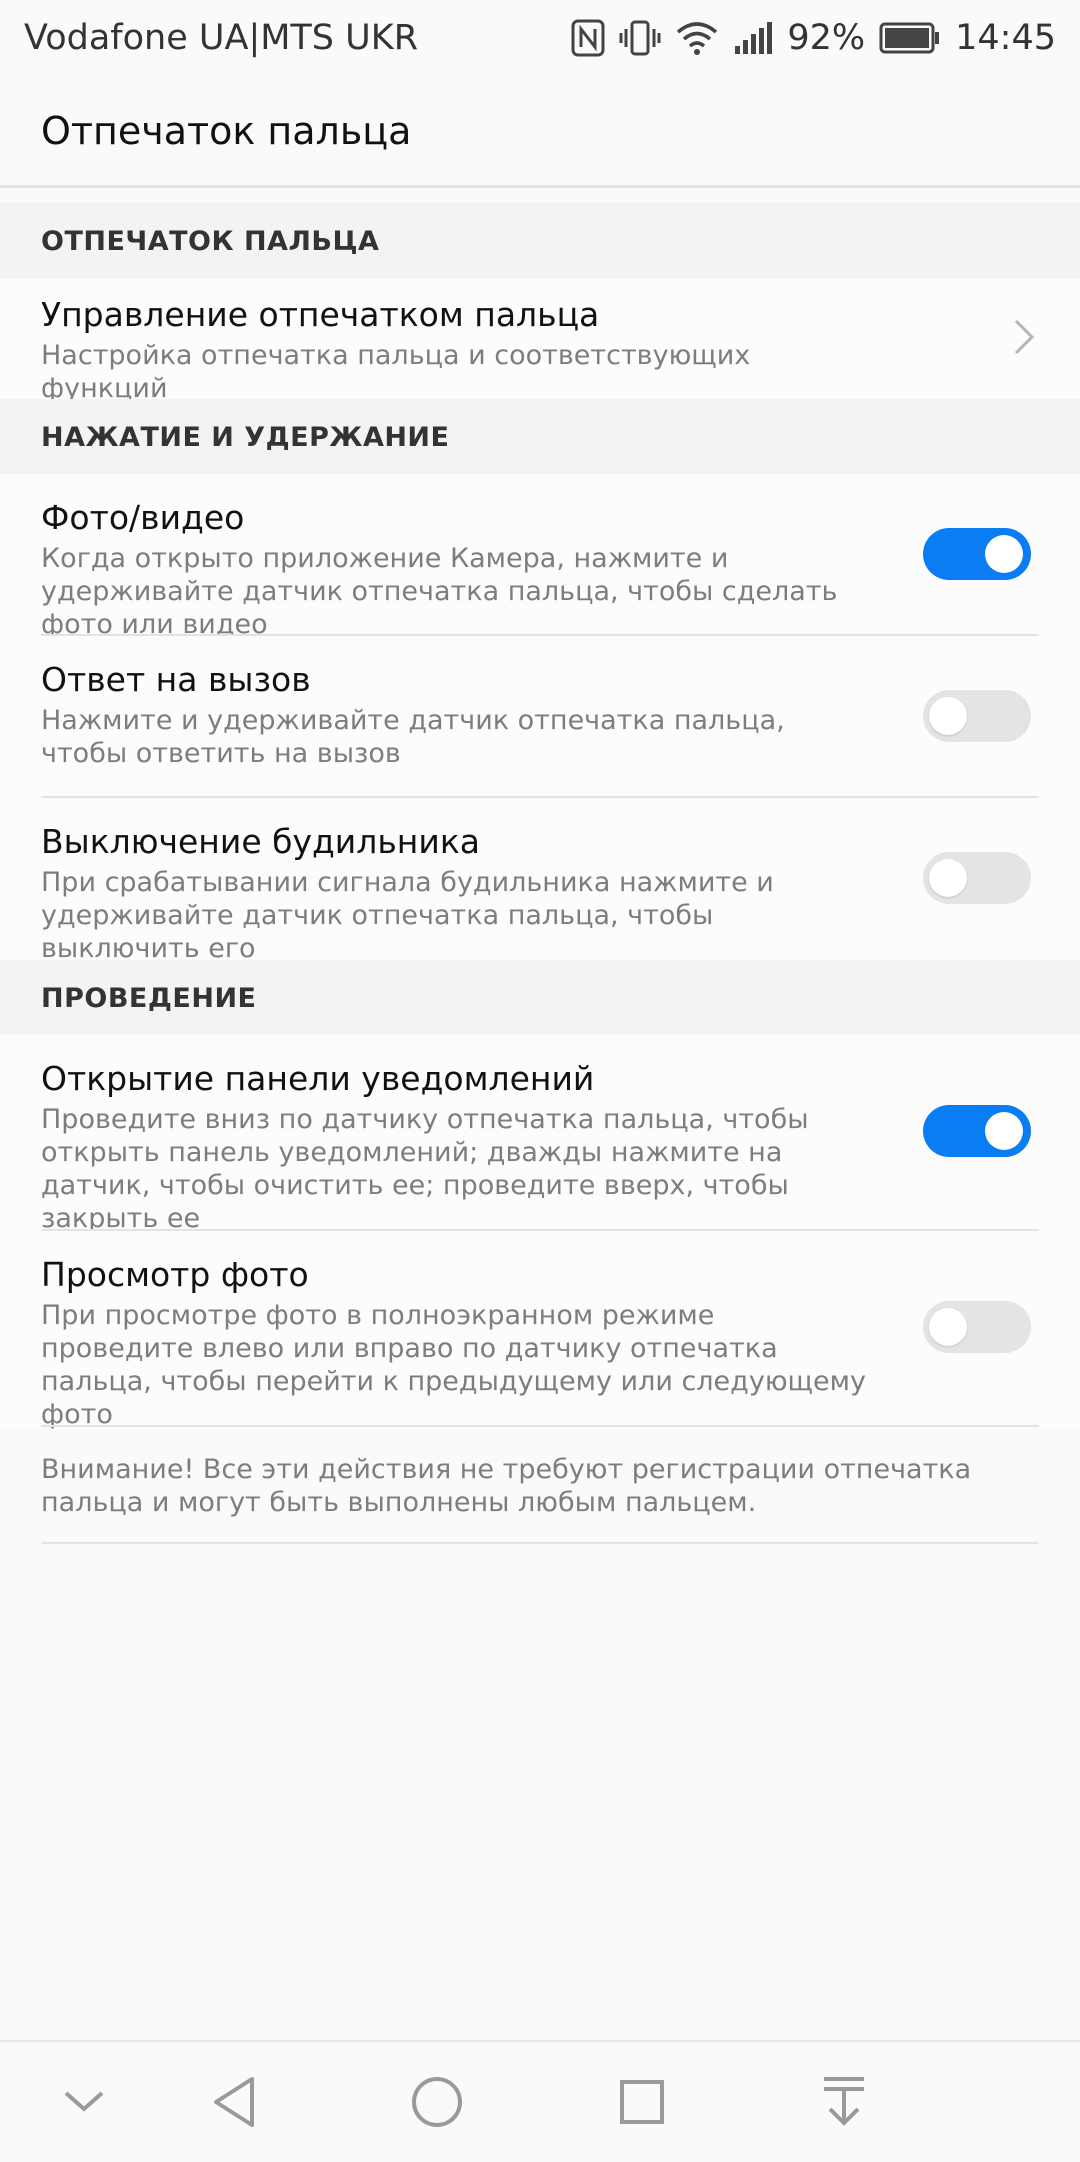 The height and width of the screenshot is (2162, 1080). What do you see at coordinates (640, 38) in the screenshot?
I see `vibrate-icon` at bounding box center [640, 38].